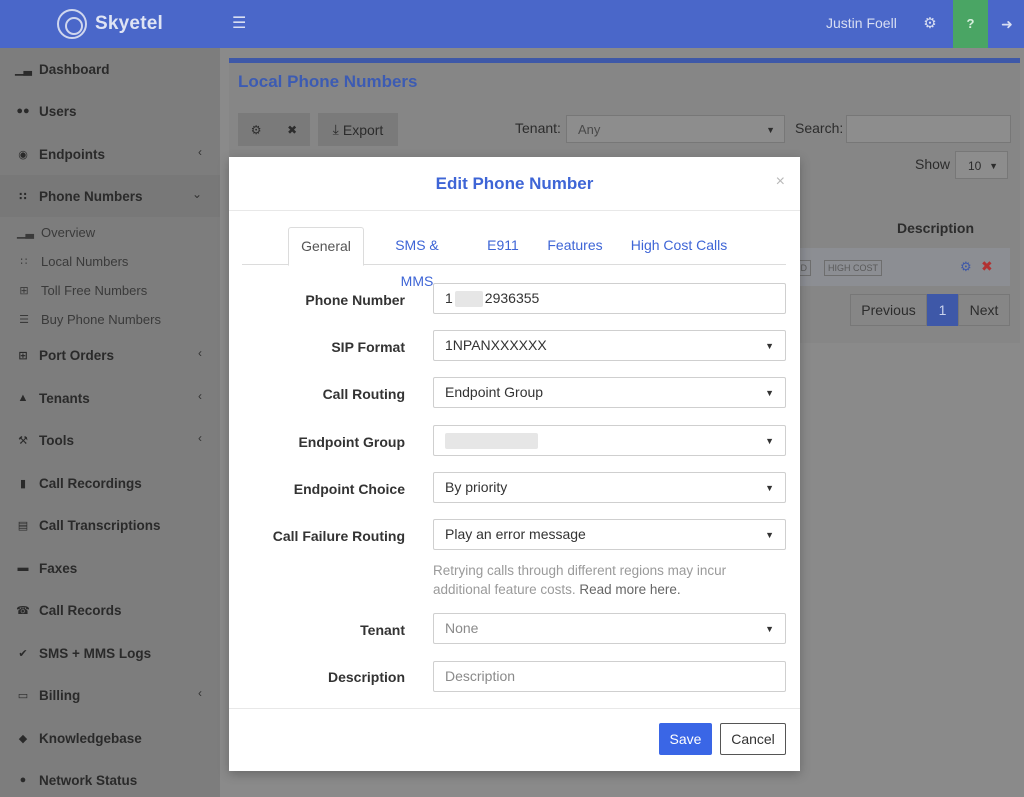  Describe the element at coordinates (110, 69) in the screenshot. I see `sidebar-item-dashboard: ▁▃ Dashboard` at that location.